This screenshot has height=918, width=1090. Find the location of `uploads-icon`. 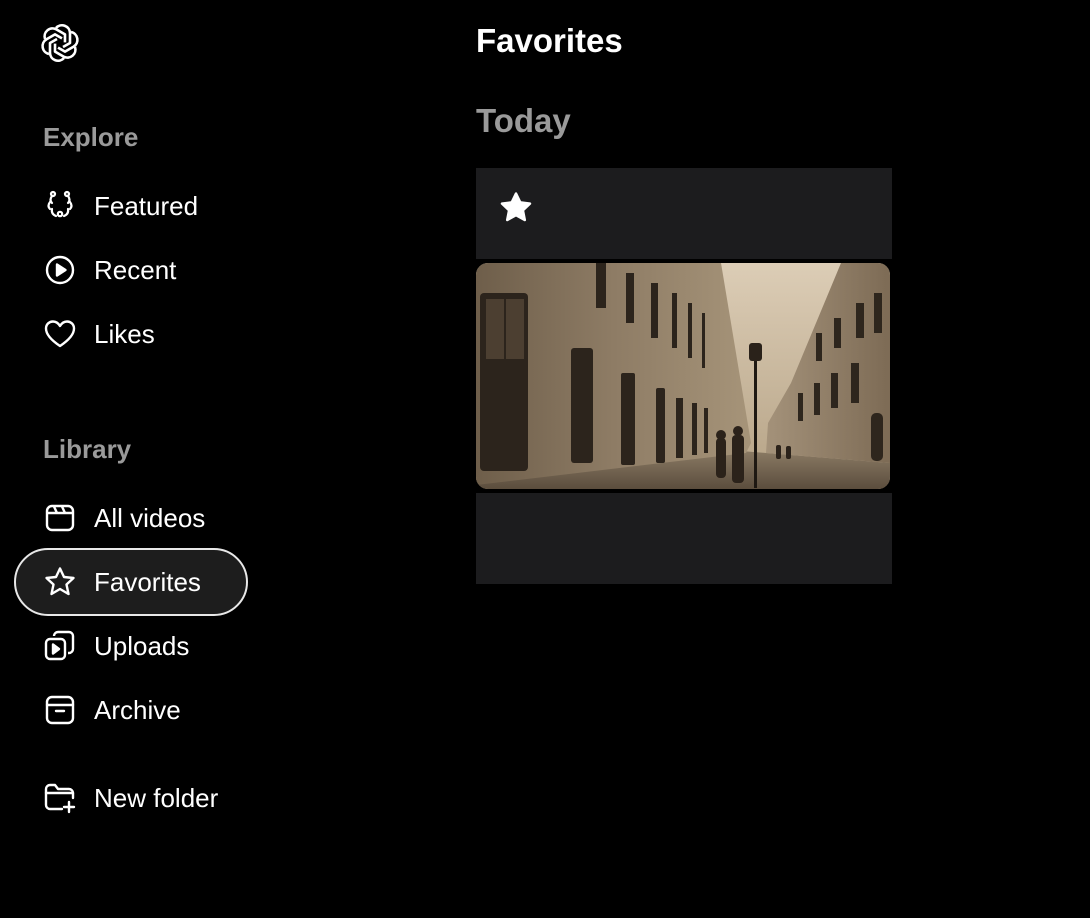

uploads-icon is located at coordinates (60, 646).